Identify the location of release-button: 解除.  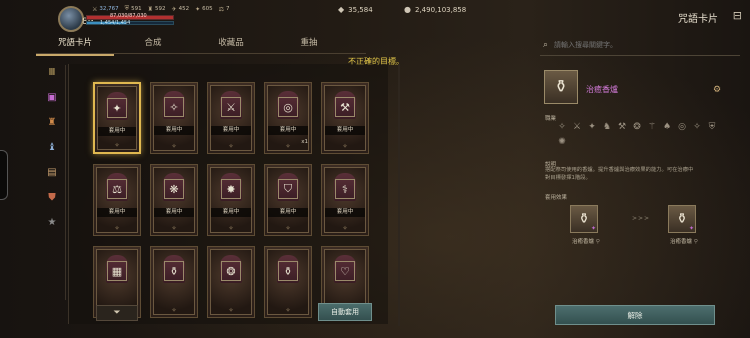
(635, 315).